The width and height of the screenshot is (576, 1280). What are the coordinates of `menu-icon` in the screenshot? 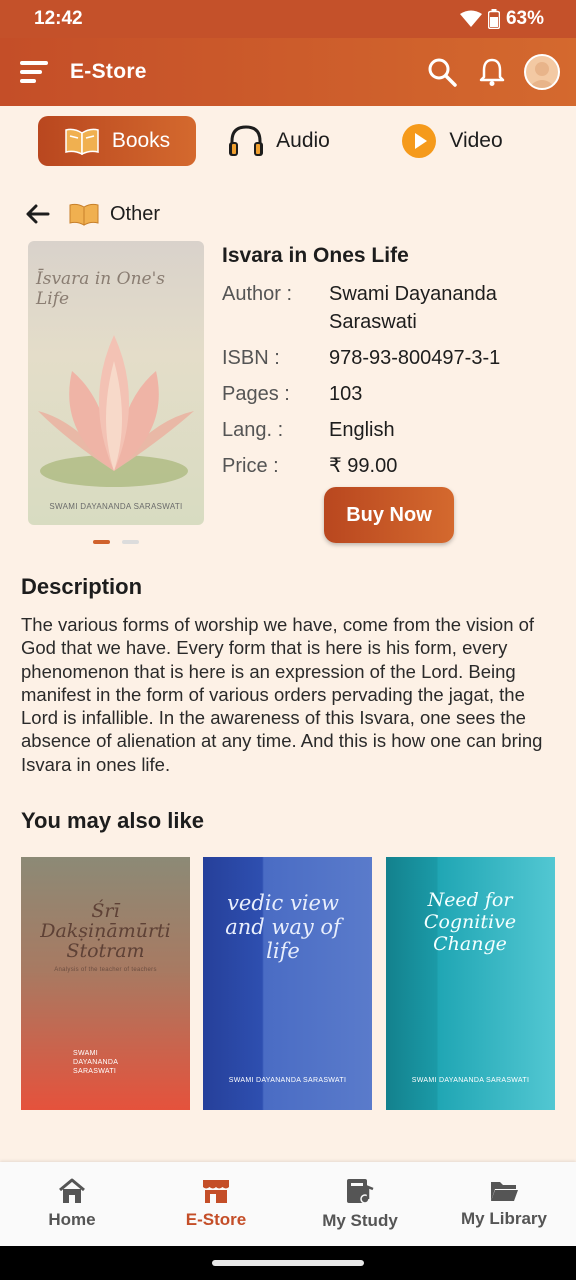 It's located at (35, 72).